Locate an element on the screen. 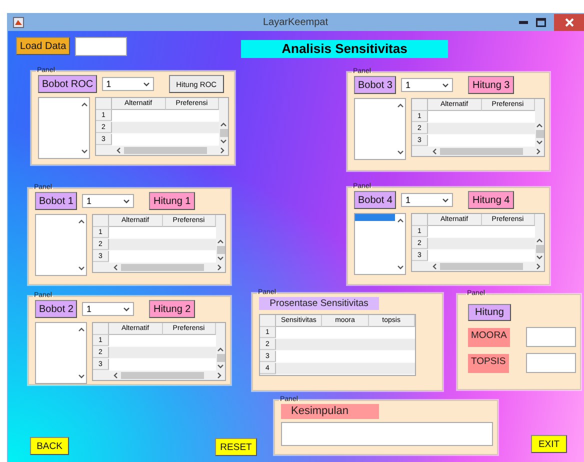  section-title: Kesimpulan is located at coordinates (330, 411).